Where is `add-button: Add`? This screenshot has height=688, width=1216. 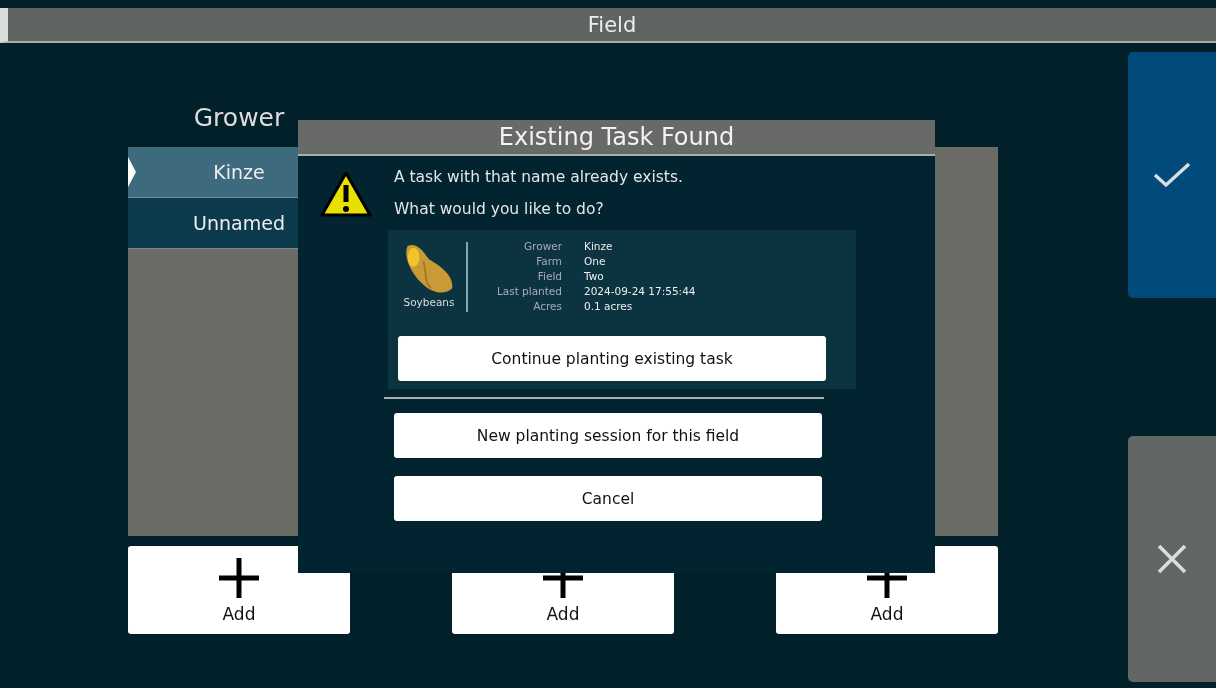
add-button: Add is located at coordinates (239, 590).